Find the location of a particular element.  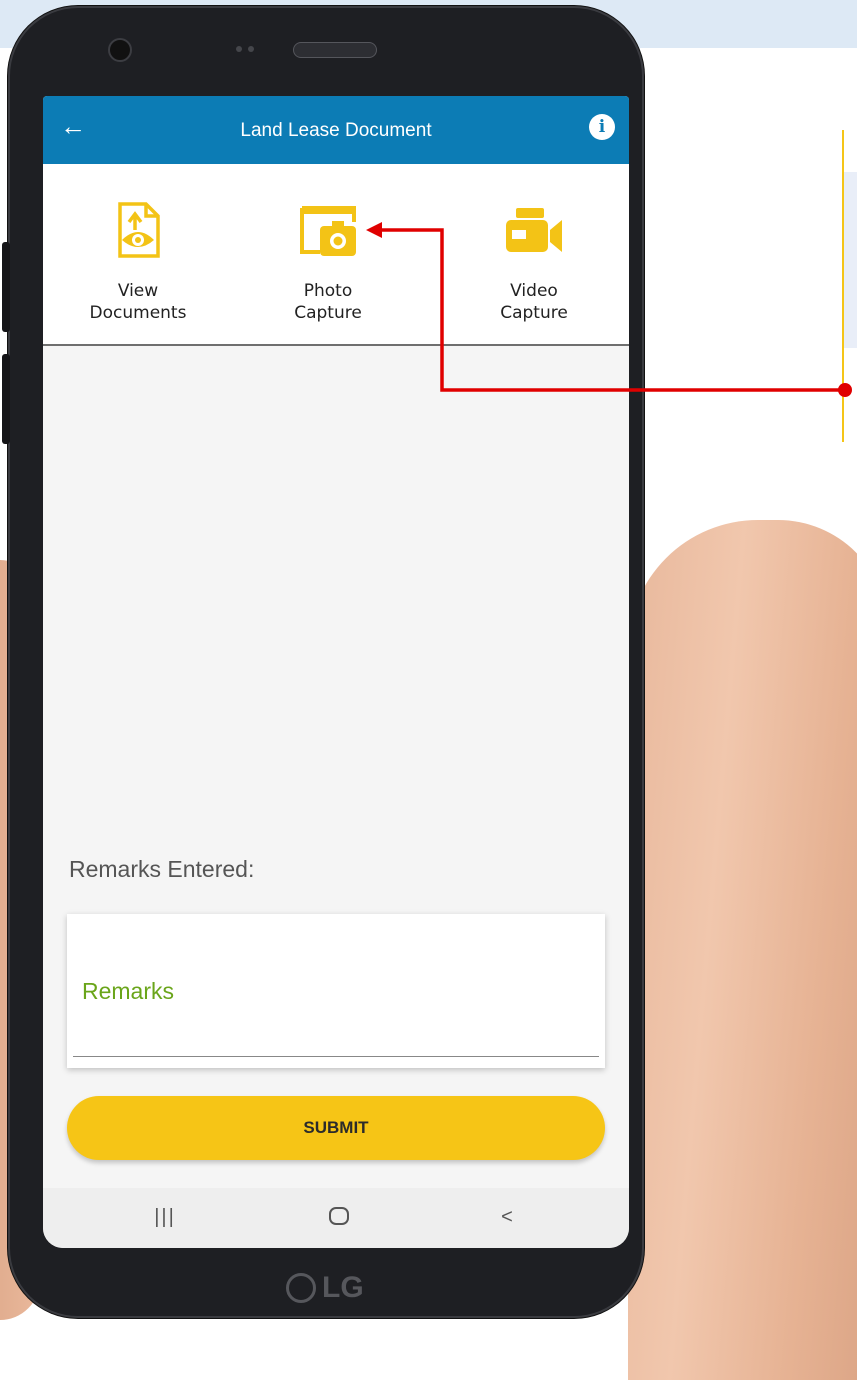

view-documents-label: View Documents is located at coordinates (138, 302).